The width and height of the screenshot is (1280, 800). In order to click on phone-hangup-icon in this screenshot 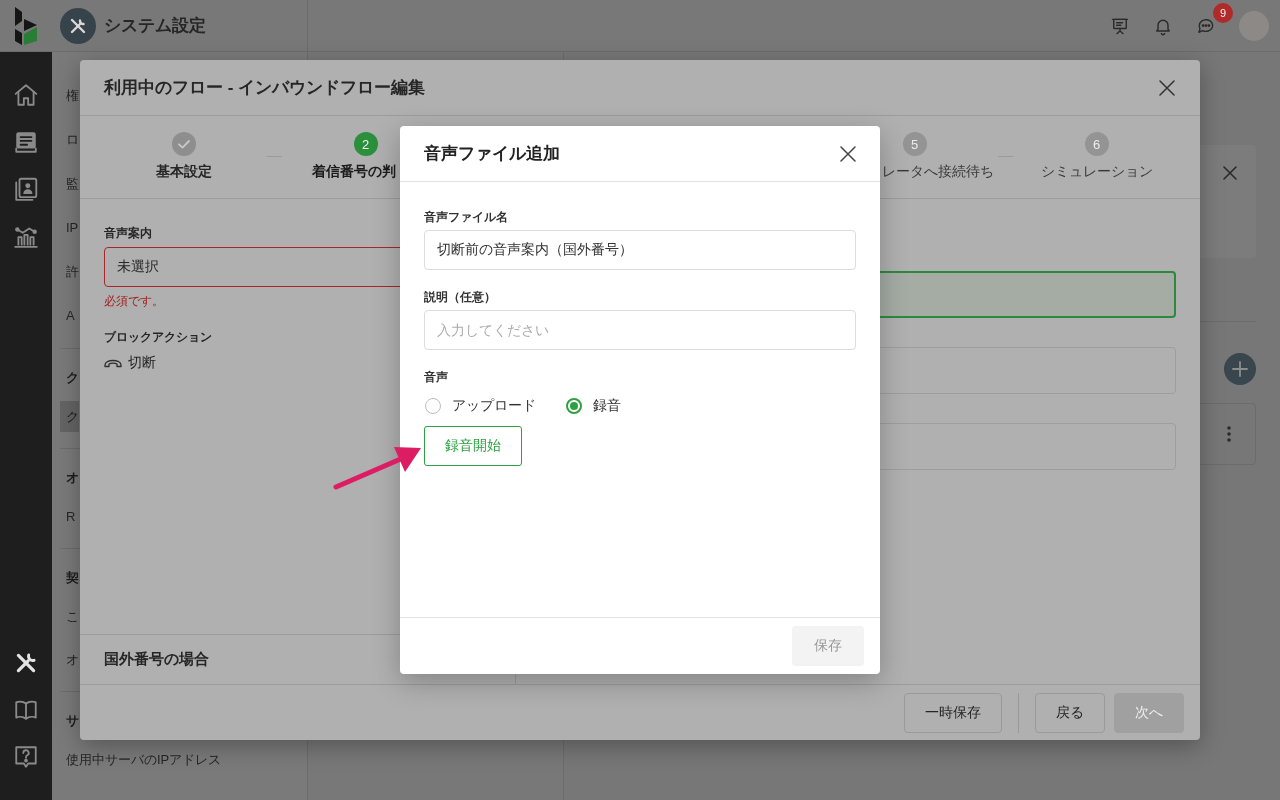, I will do `click(113, 363)`.